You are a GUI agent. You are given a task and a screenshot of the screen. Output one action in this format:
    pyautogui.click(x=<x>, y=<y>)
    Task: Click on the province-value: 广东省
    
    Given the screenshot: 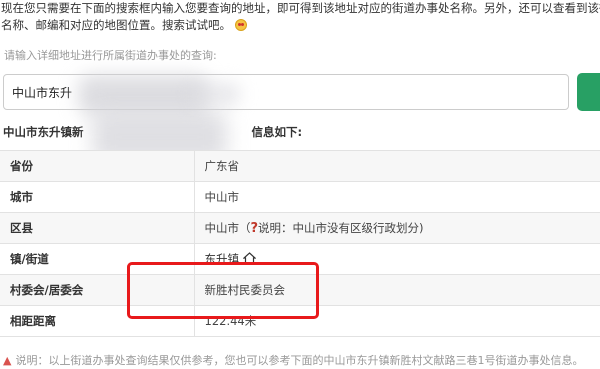 What is the action you would take?
    pyautogui.click(x=397, y=166)
    